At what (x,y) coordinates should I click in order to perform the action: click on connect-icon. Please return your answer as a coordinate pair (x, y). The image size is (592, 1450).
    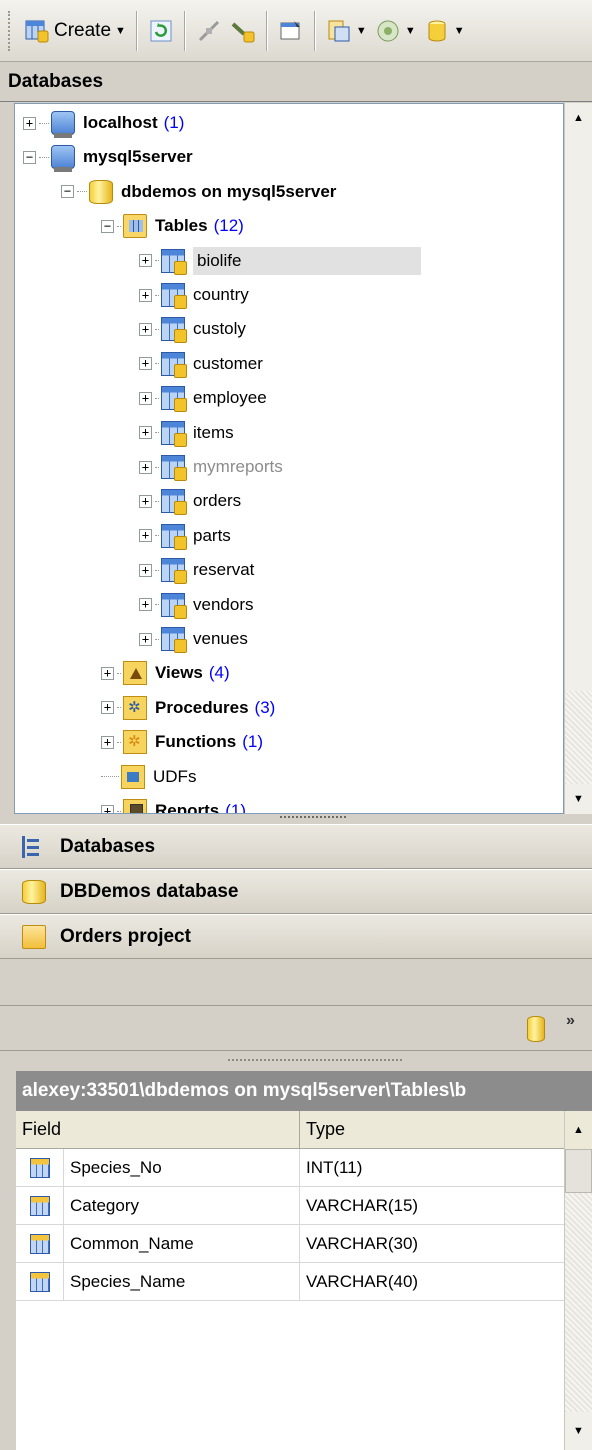
    Looking at the image, I should click on (243, 31).